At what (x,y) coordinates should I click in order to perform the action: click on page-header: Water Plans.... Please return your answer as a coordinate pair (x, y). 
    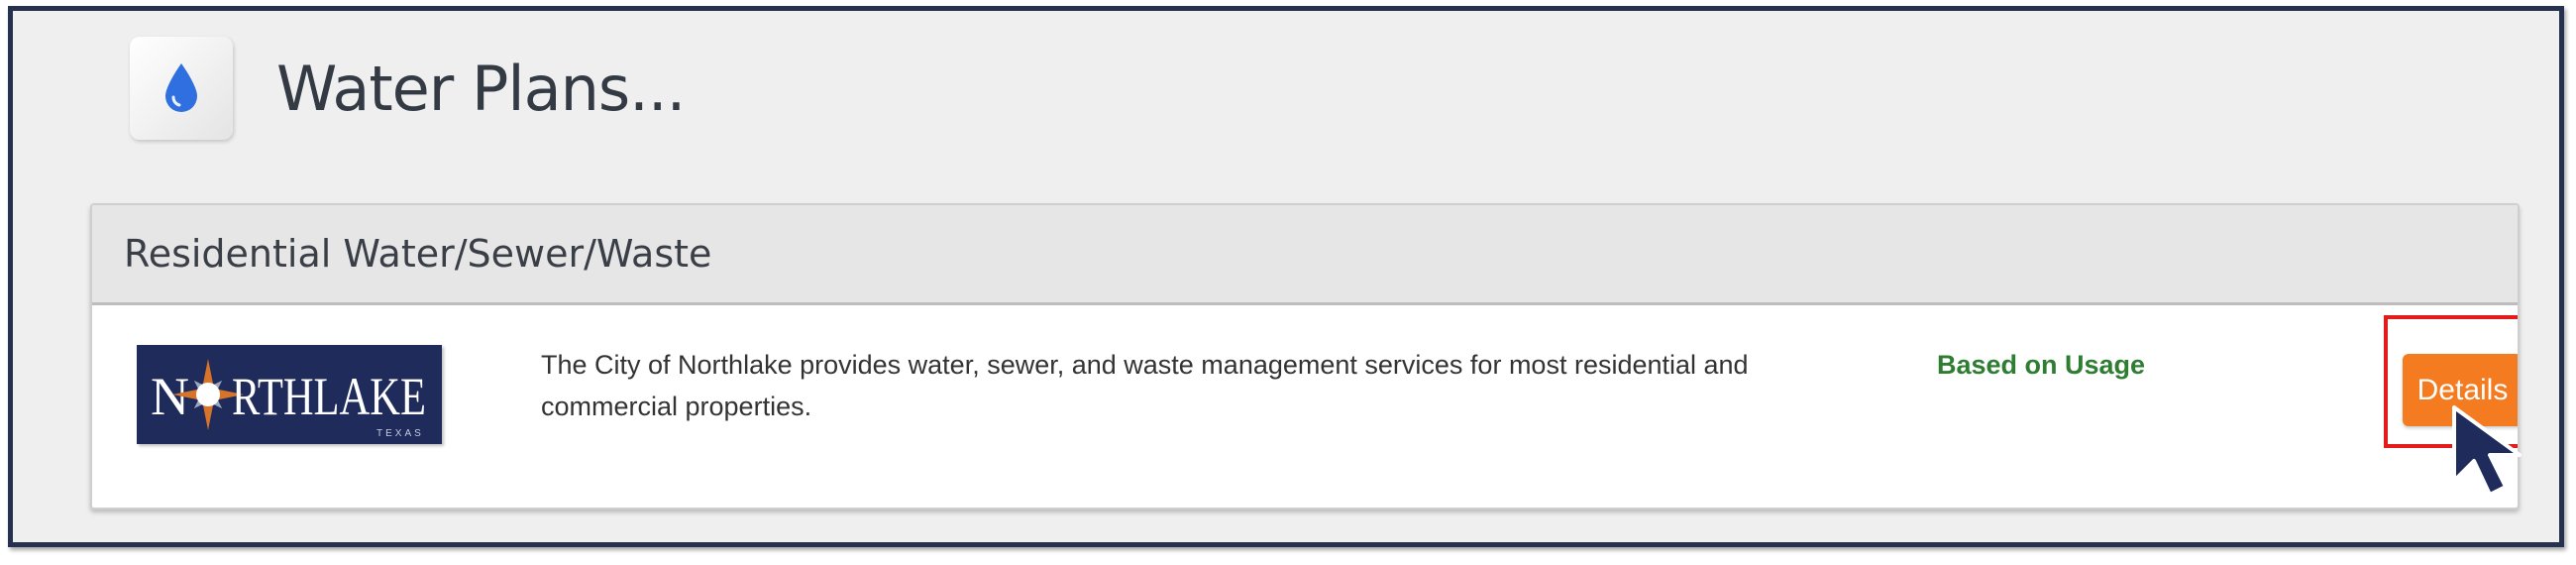
    Looking at the image, I should click on (408, 88).